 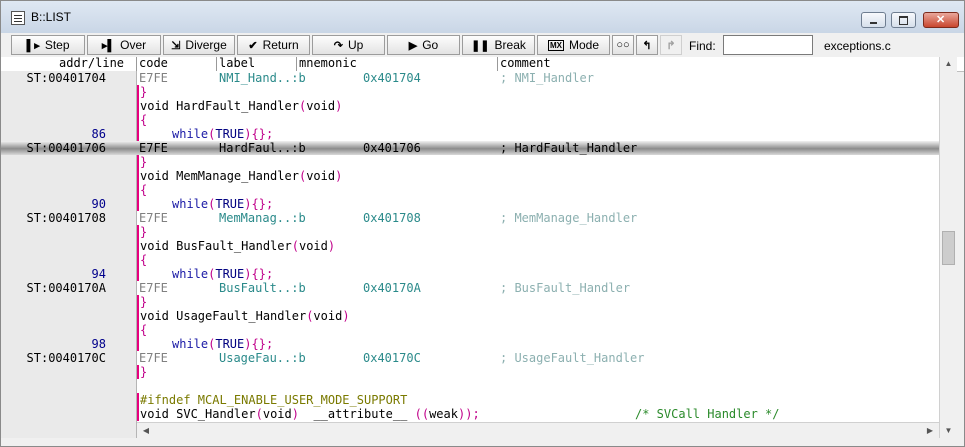 What do you see at coordinates (470, 204) in the screenshot?
I see `source-row: 90 while(TRUE){};` at bounding box center [470, 204].